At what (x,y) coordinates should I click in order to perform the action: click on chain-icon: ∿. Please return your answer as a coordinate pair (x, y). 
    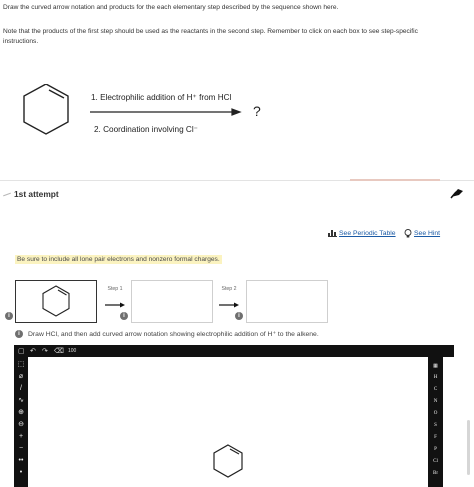
    Looking at the image, I should click on (21, 401).